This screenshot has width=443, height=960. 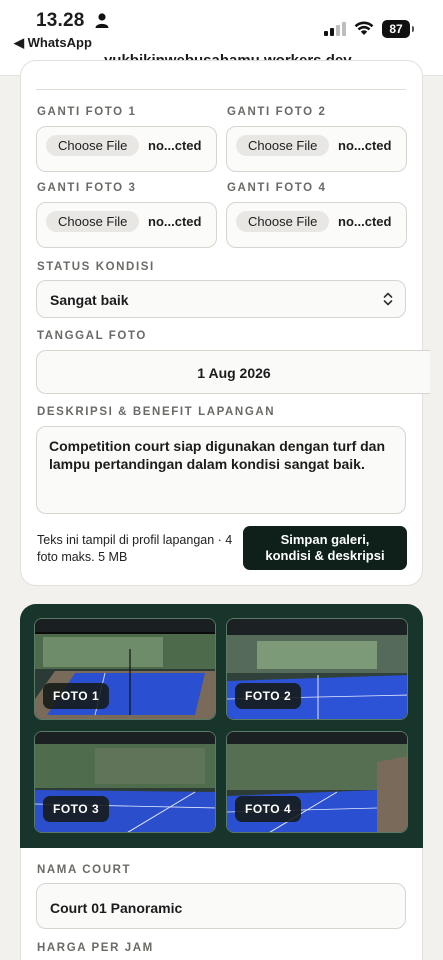 I want to click on chevron-up-down-icon, so click(x=388, y=299).